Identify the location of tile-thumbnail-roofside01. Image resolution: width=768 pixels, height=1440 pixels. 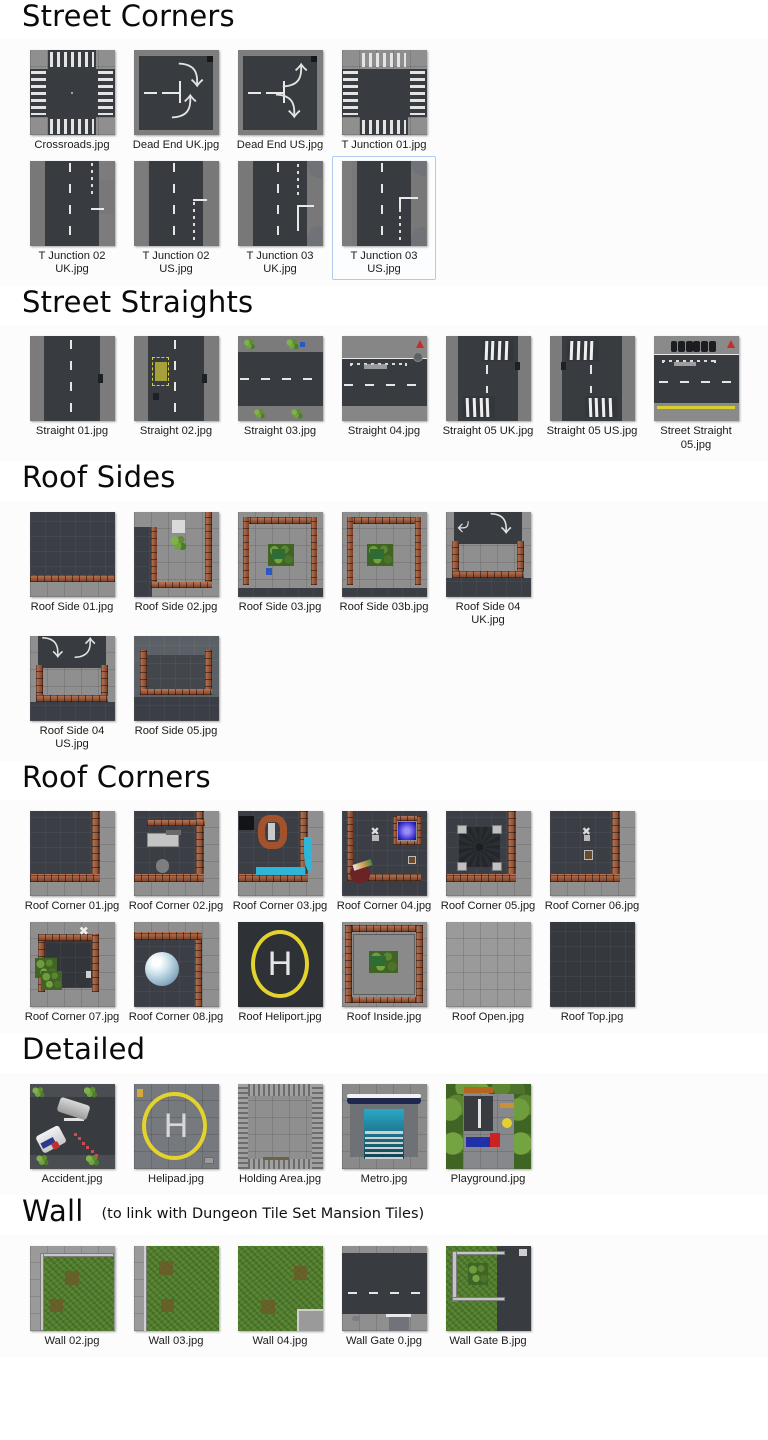
(72, 554).